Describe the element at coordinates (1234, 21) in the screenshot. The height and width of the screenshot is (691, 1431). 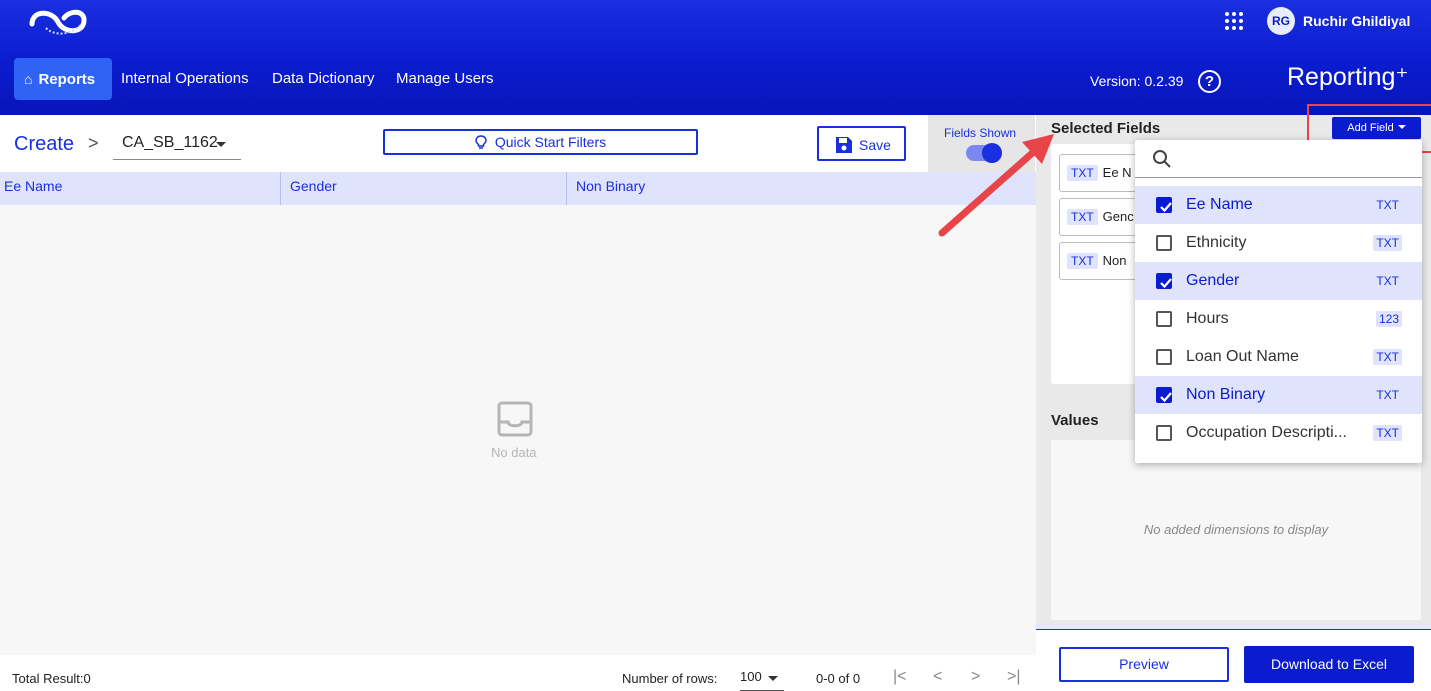
I see `apps-grid-icon` at that location.